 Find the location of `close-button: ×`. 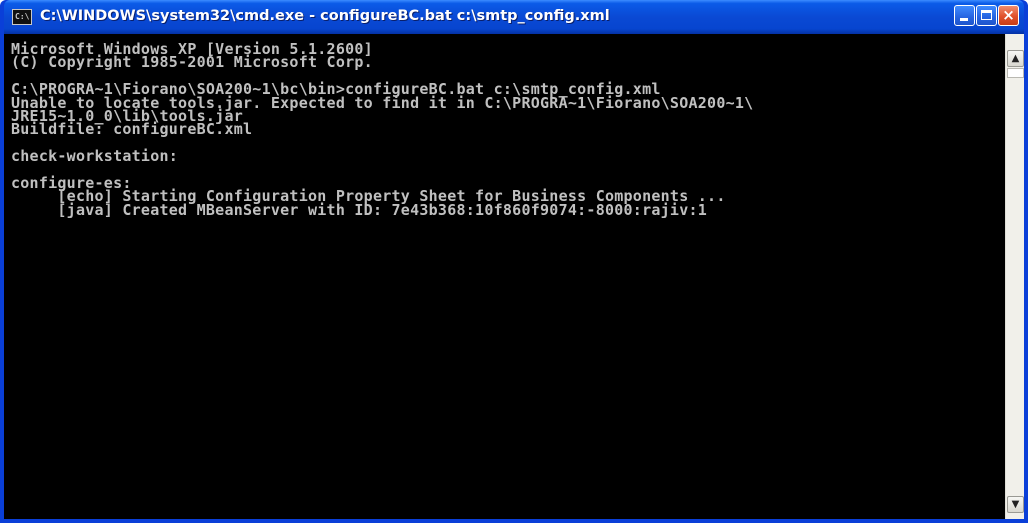

close-button: × is located at coordinates (1008, 15).